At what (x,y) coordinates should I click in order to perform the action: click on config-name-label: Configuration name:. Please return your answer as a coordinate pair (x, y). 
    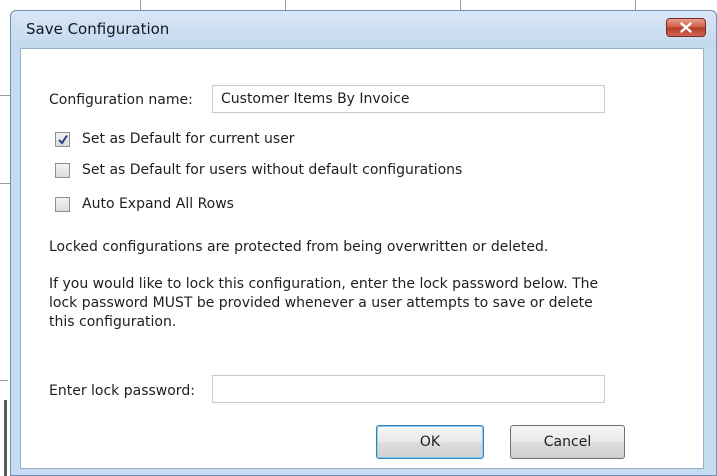
    Looking at the image, I should click on (121, 100).